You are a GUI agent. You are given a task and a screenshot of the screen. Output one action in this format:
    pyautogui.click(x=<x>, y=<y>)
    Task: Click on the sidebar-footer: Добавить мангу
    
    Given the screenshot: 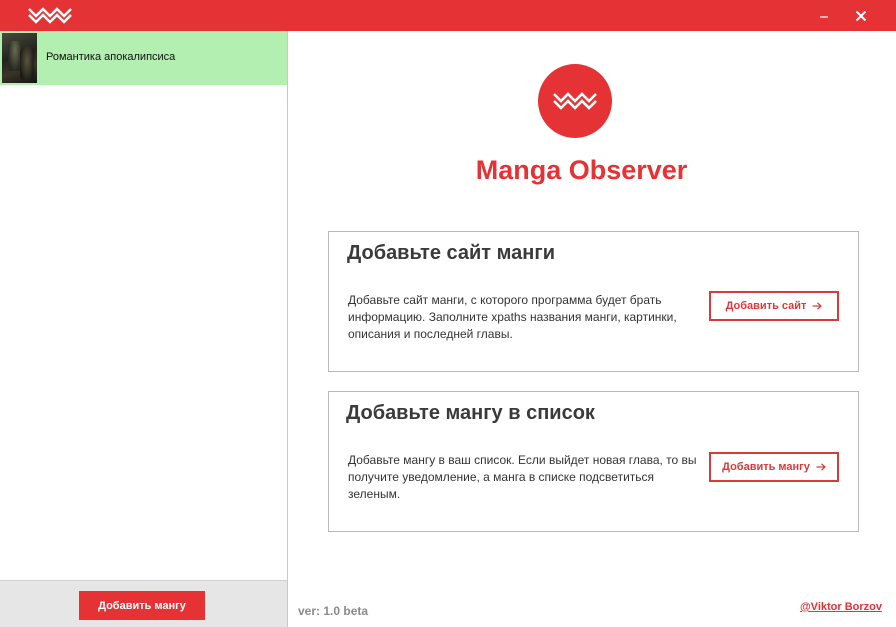 What is the action you would take?
    pyautogui.click(x=143, y=603)
    